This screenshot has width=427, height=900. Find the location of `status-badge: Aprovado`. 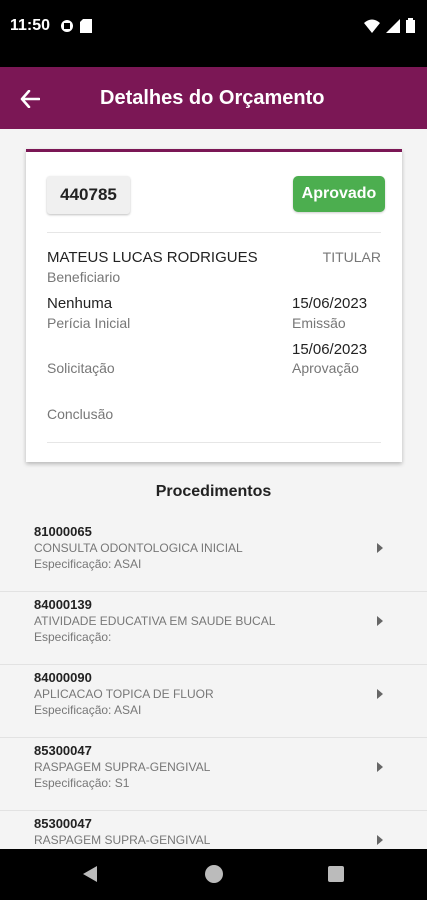

status-badge: Aprovado is located at coordinates (339, 194).